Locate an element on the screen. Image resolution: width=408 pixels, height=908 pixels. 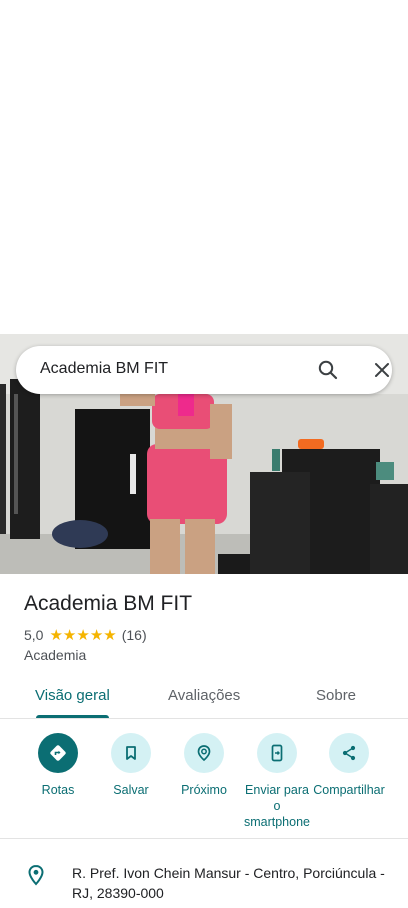
nearby-label: Próximo is located at coordinates (204, 790).